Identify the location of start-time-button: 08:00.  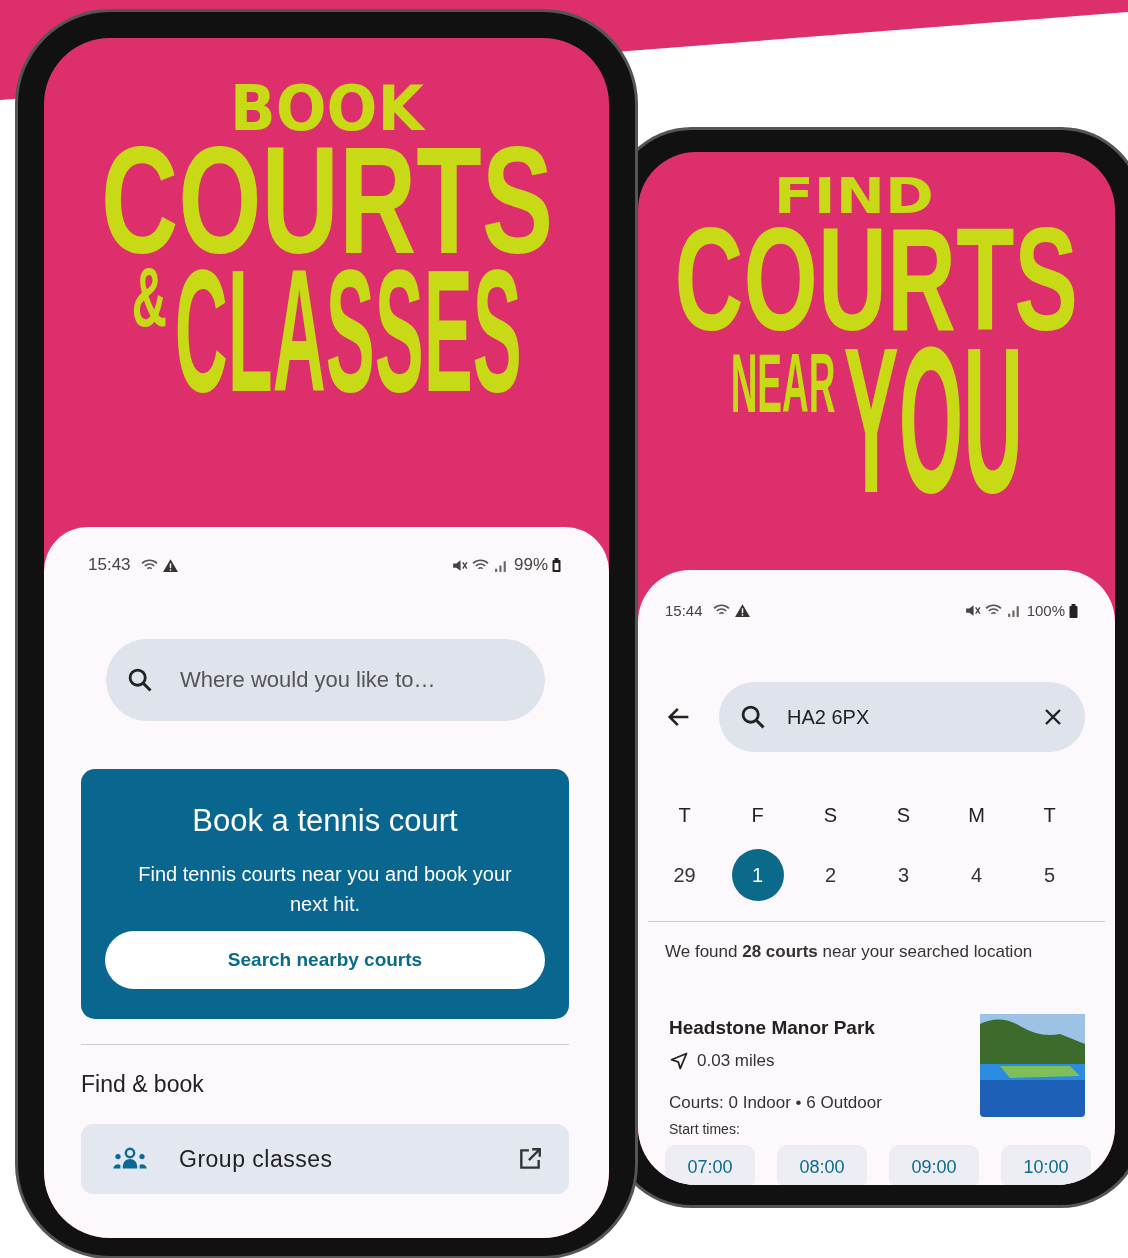
(822, 1165).